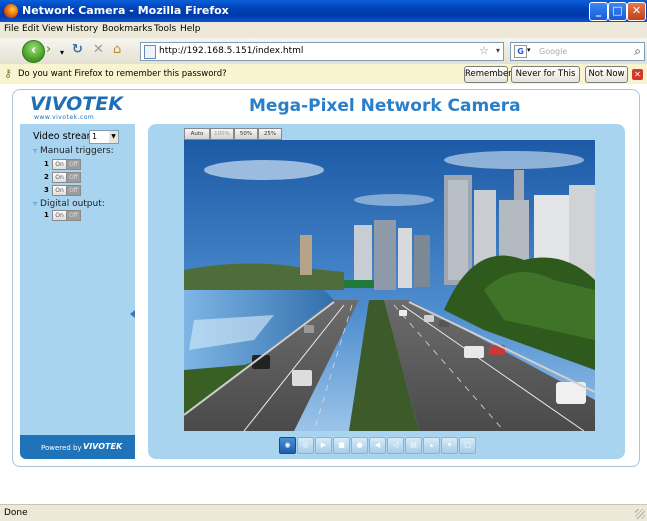 The image size is (647, 521). I want to click on window-title: Network Camera - Mozilla Firefox, so click(125, 10).